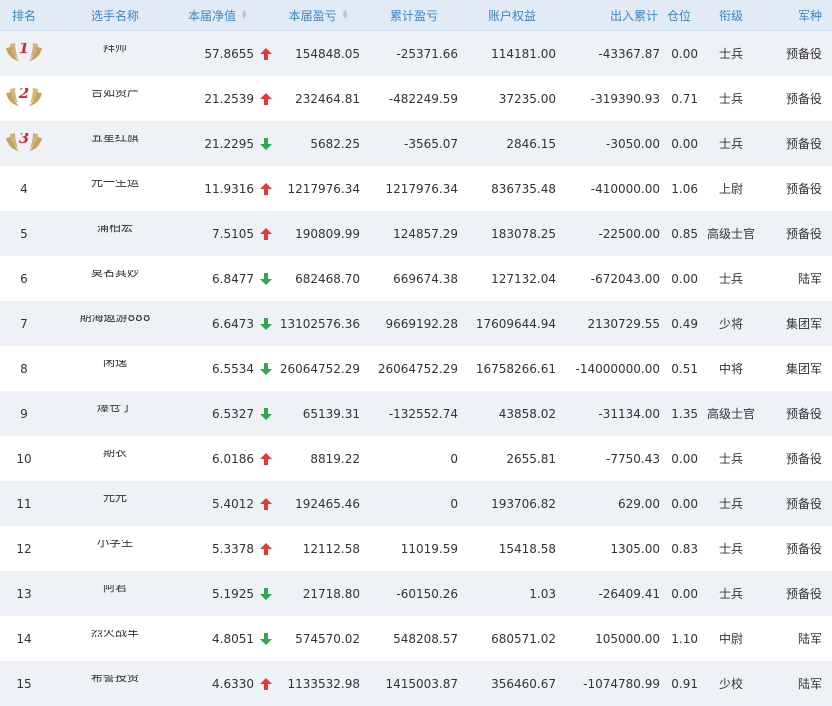 Image resolution: width=832 pixels, height=706 pixels. What do you see at coordinates (421, 323) in the screenshot?
I see `cell-cum-profit: 9669192.28` at bounding box center [421, 323].